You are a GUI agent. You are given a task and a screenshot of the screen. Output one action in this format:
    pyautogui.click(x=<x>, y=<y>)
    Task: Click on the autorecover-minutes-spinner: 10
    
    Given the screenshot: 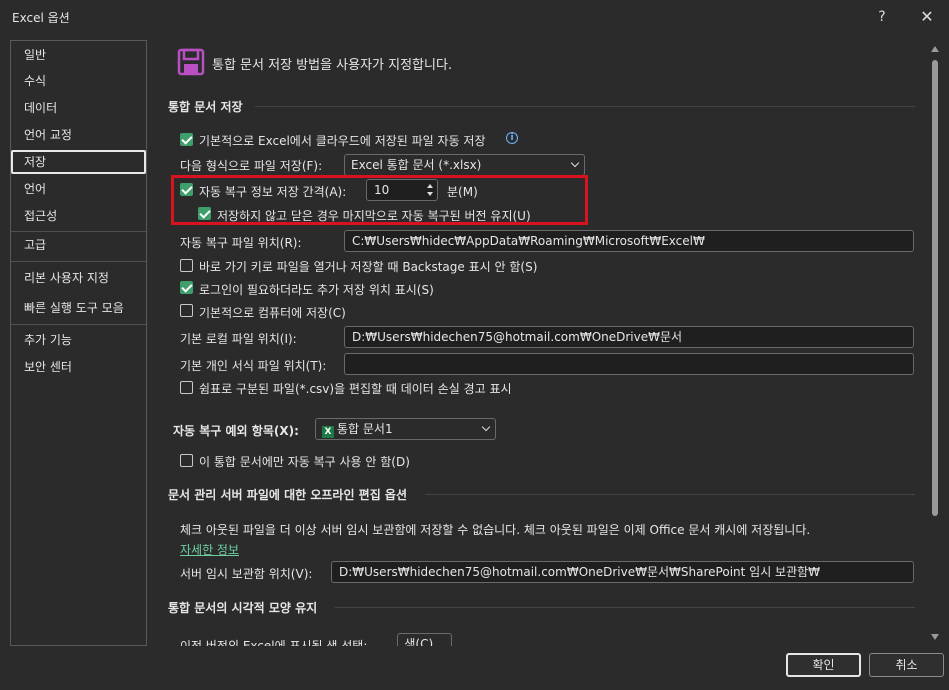 What is the action you would take?
    pyautogui.click(x=402, y=190)
    